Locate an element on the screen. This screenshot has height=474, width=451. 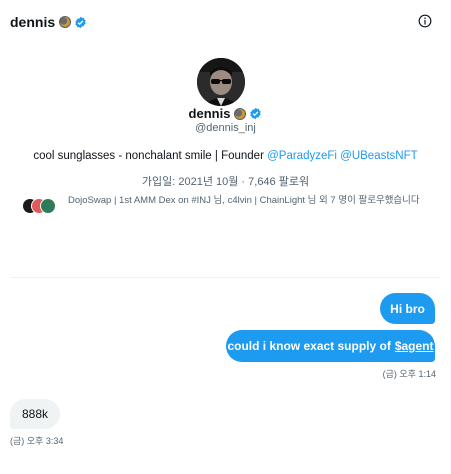
avatar-image is located at coordinates (221, 82).